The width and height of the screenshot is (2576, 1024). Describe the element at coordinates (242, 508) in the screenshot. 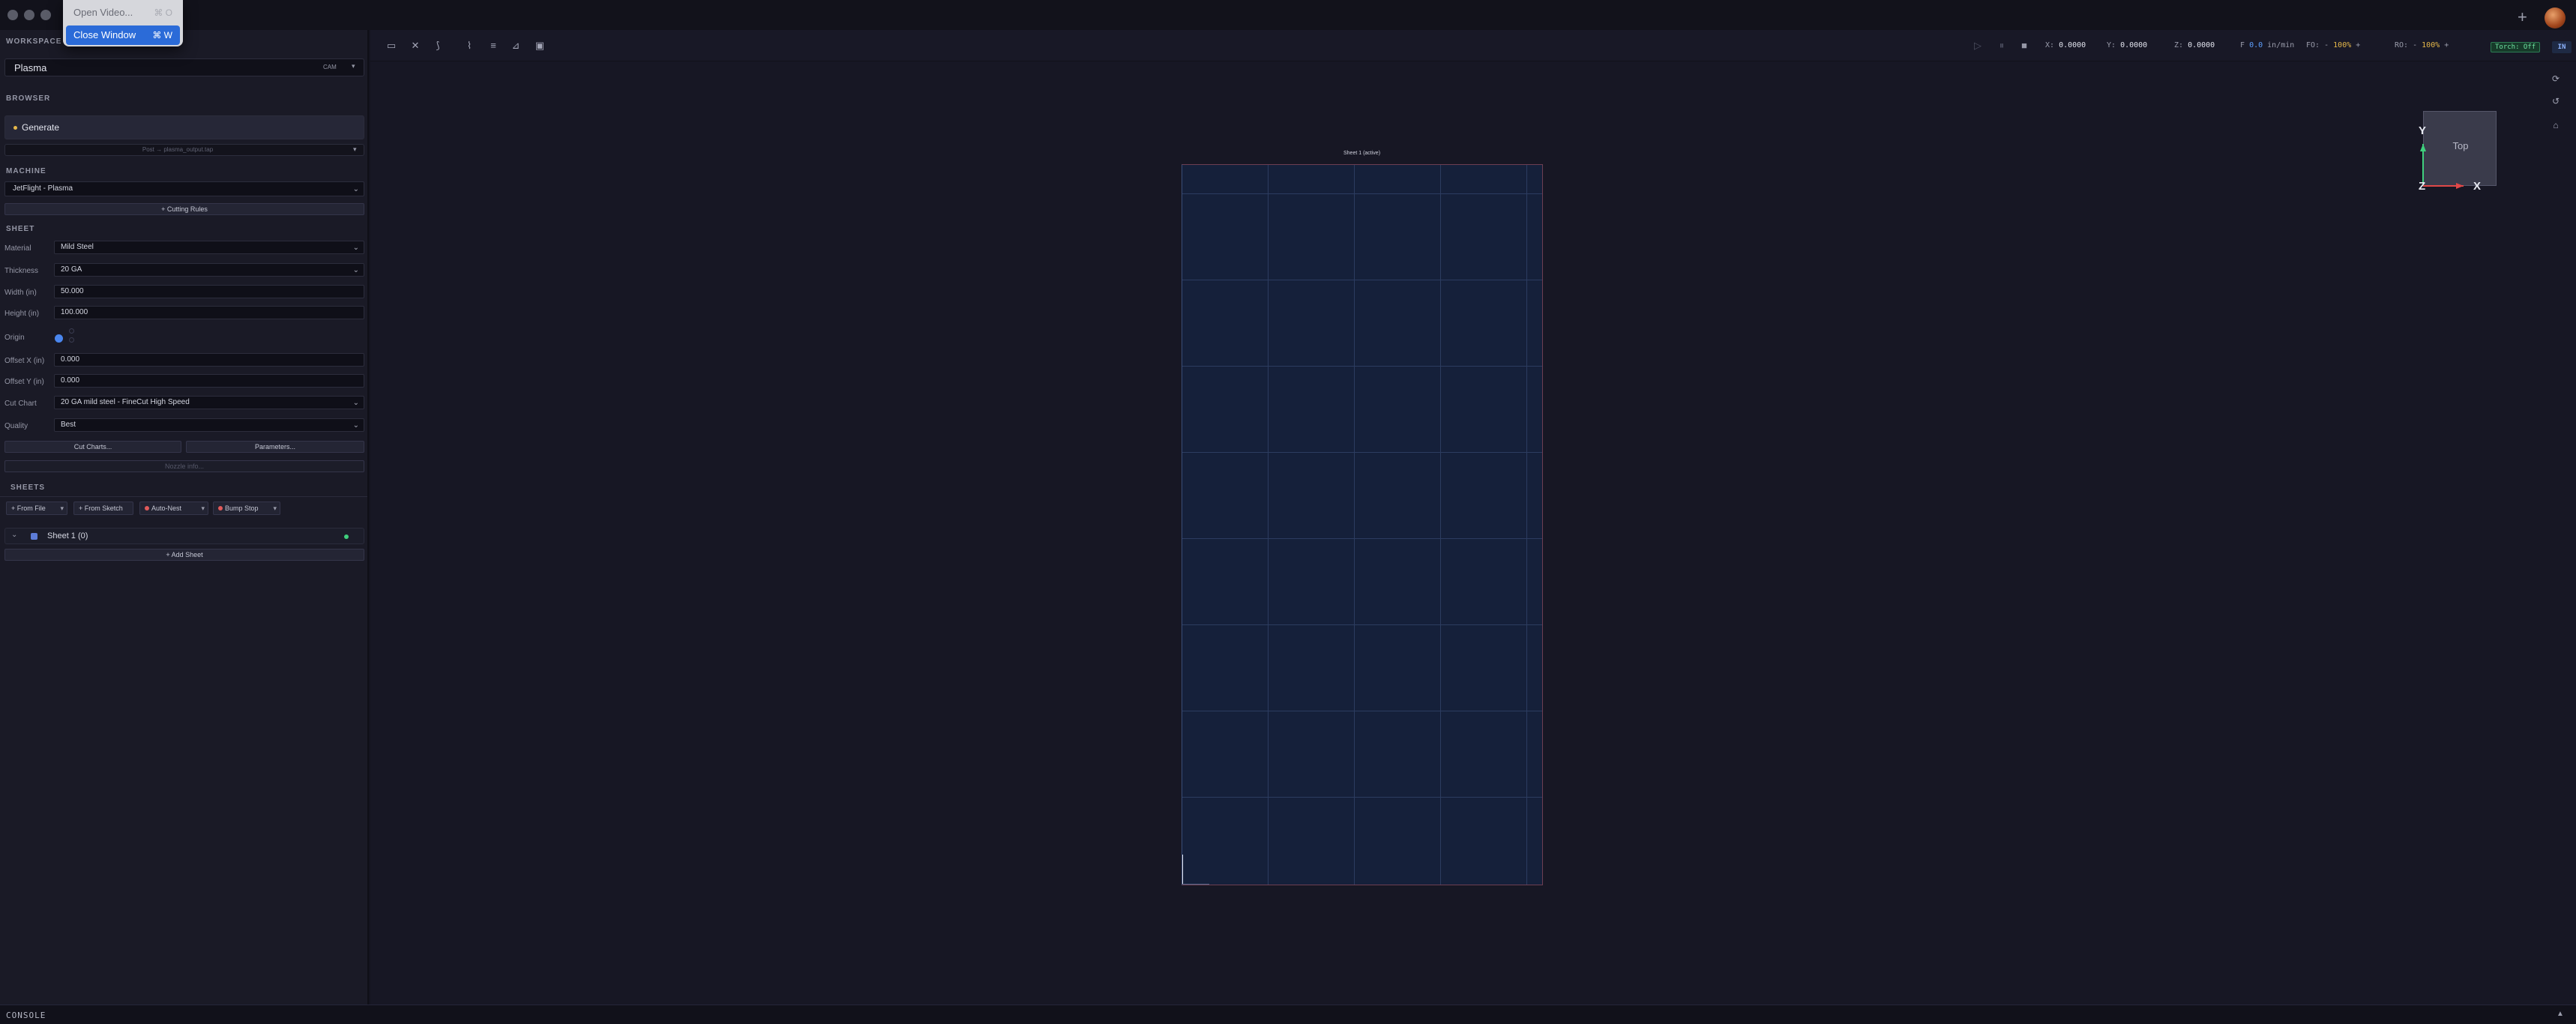

I see `bump-stop-label: Bump Stop` at that location.